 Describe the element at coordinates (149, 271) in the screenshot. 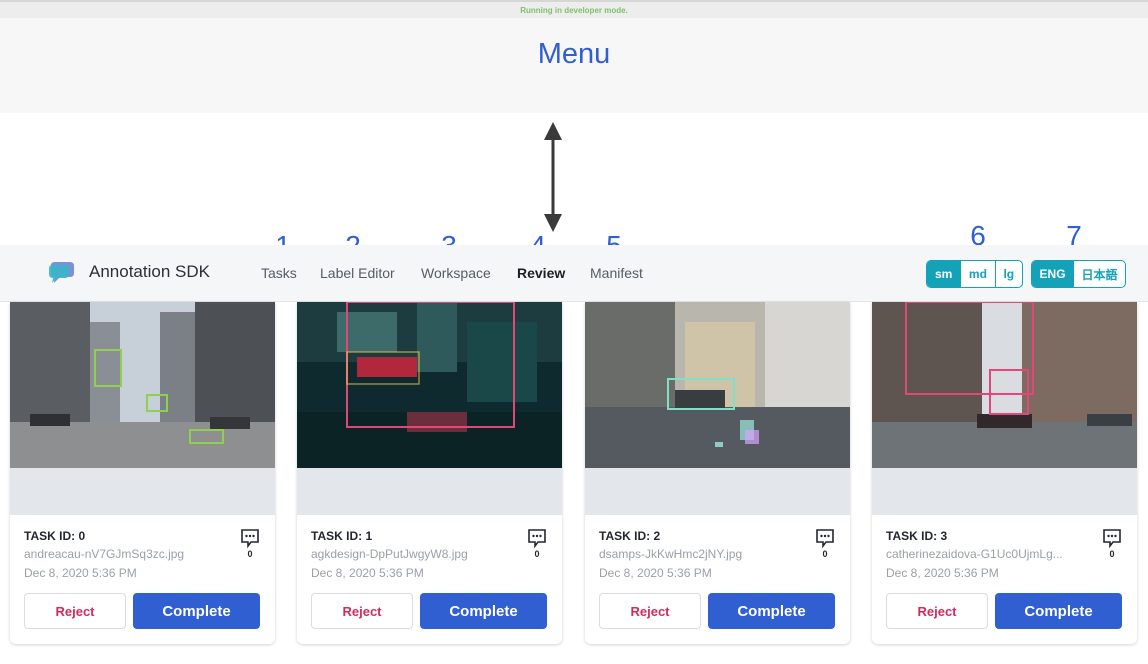

I see `brand-title: Annotation SDK` at that location.